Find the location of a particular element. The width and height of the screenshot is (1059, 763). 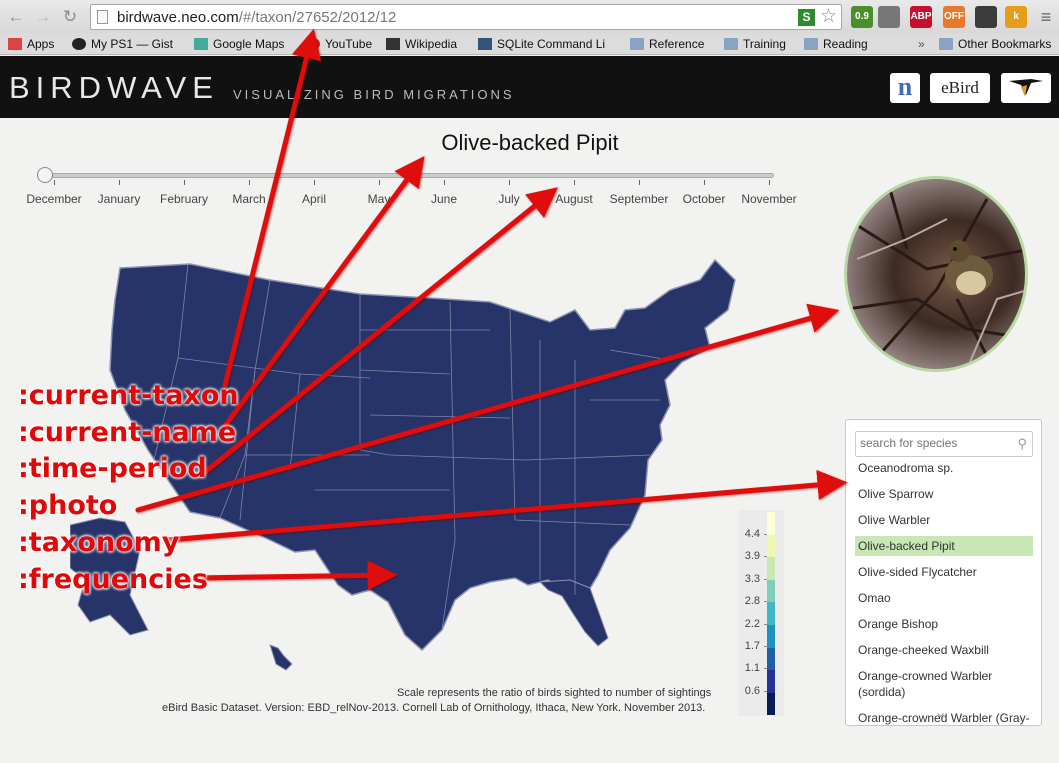

month-label: July is located at coordinates (508, 199).